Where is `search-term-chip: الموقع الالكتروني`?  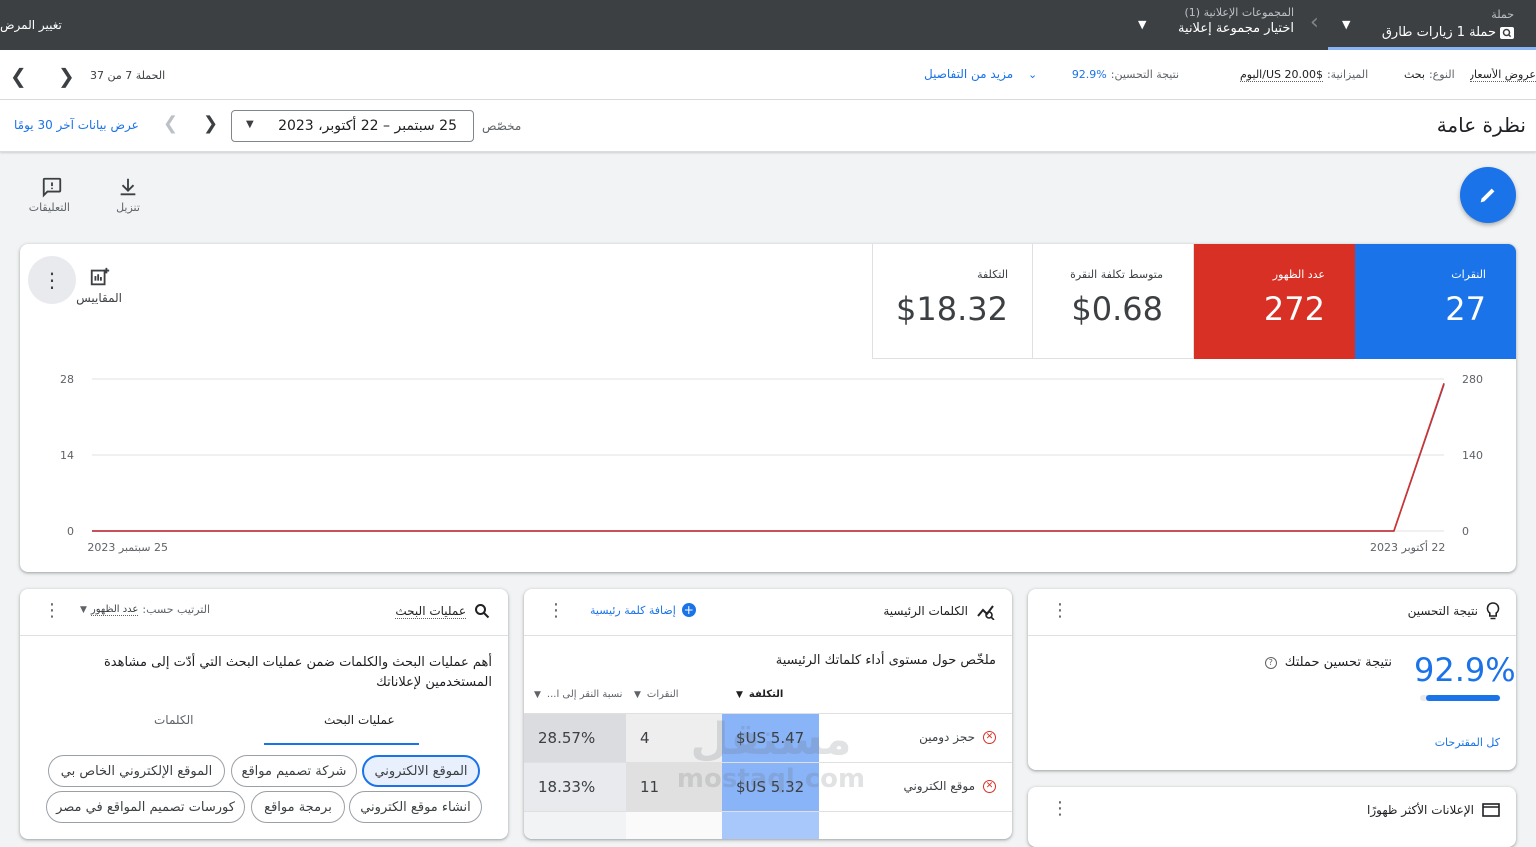
search-term-chip: الموقع الالكتروني is located at coordinates (421, 771).